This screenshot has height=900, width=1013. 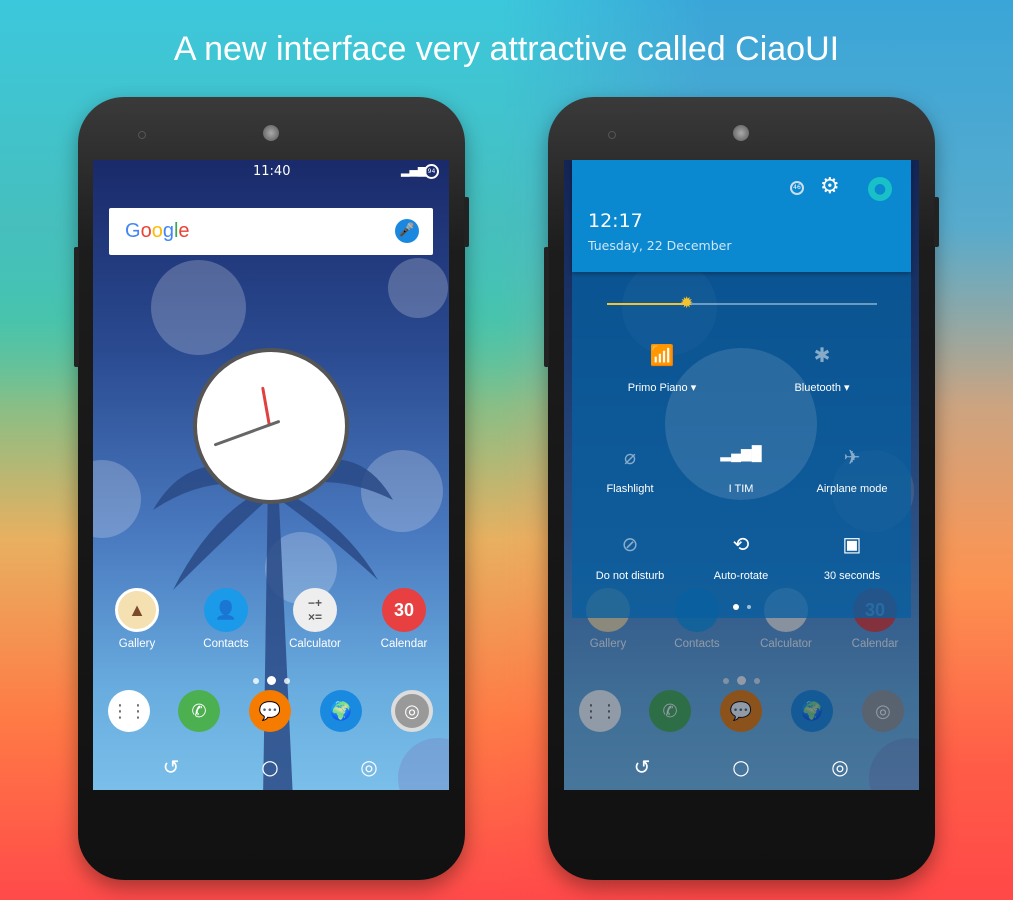 What do you see at coordinates (407, 231) in the screenshot?
I see `mic-icon: 🎤` at bounding box center [407, 231].